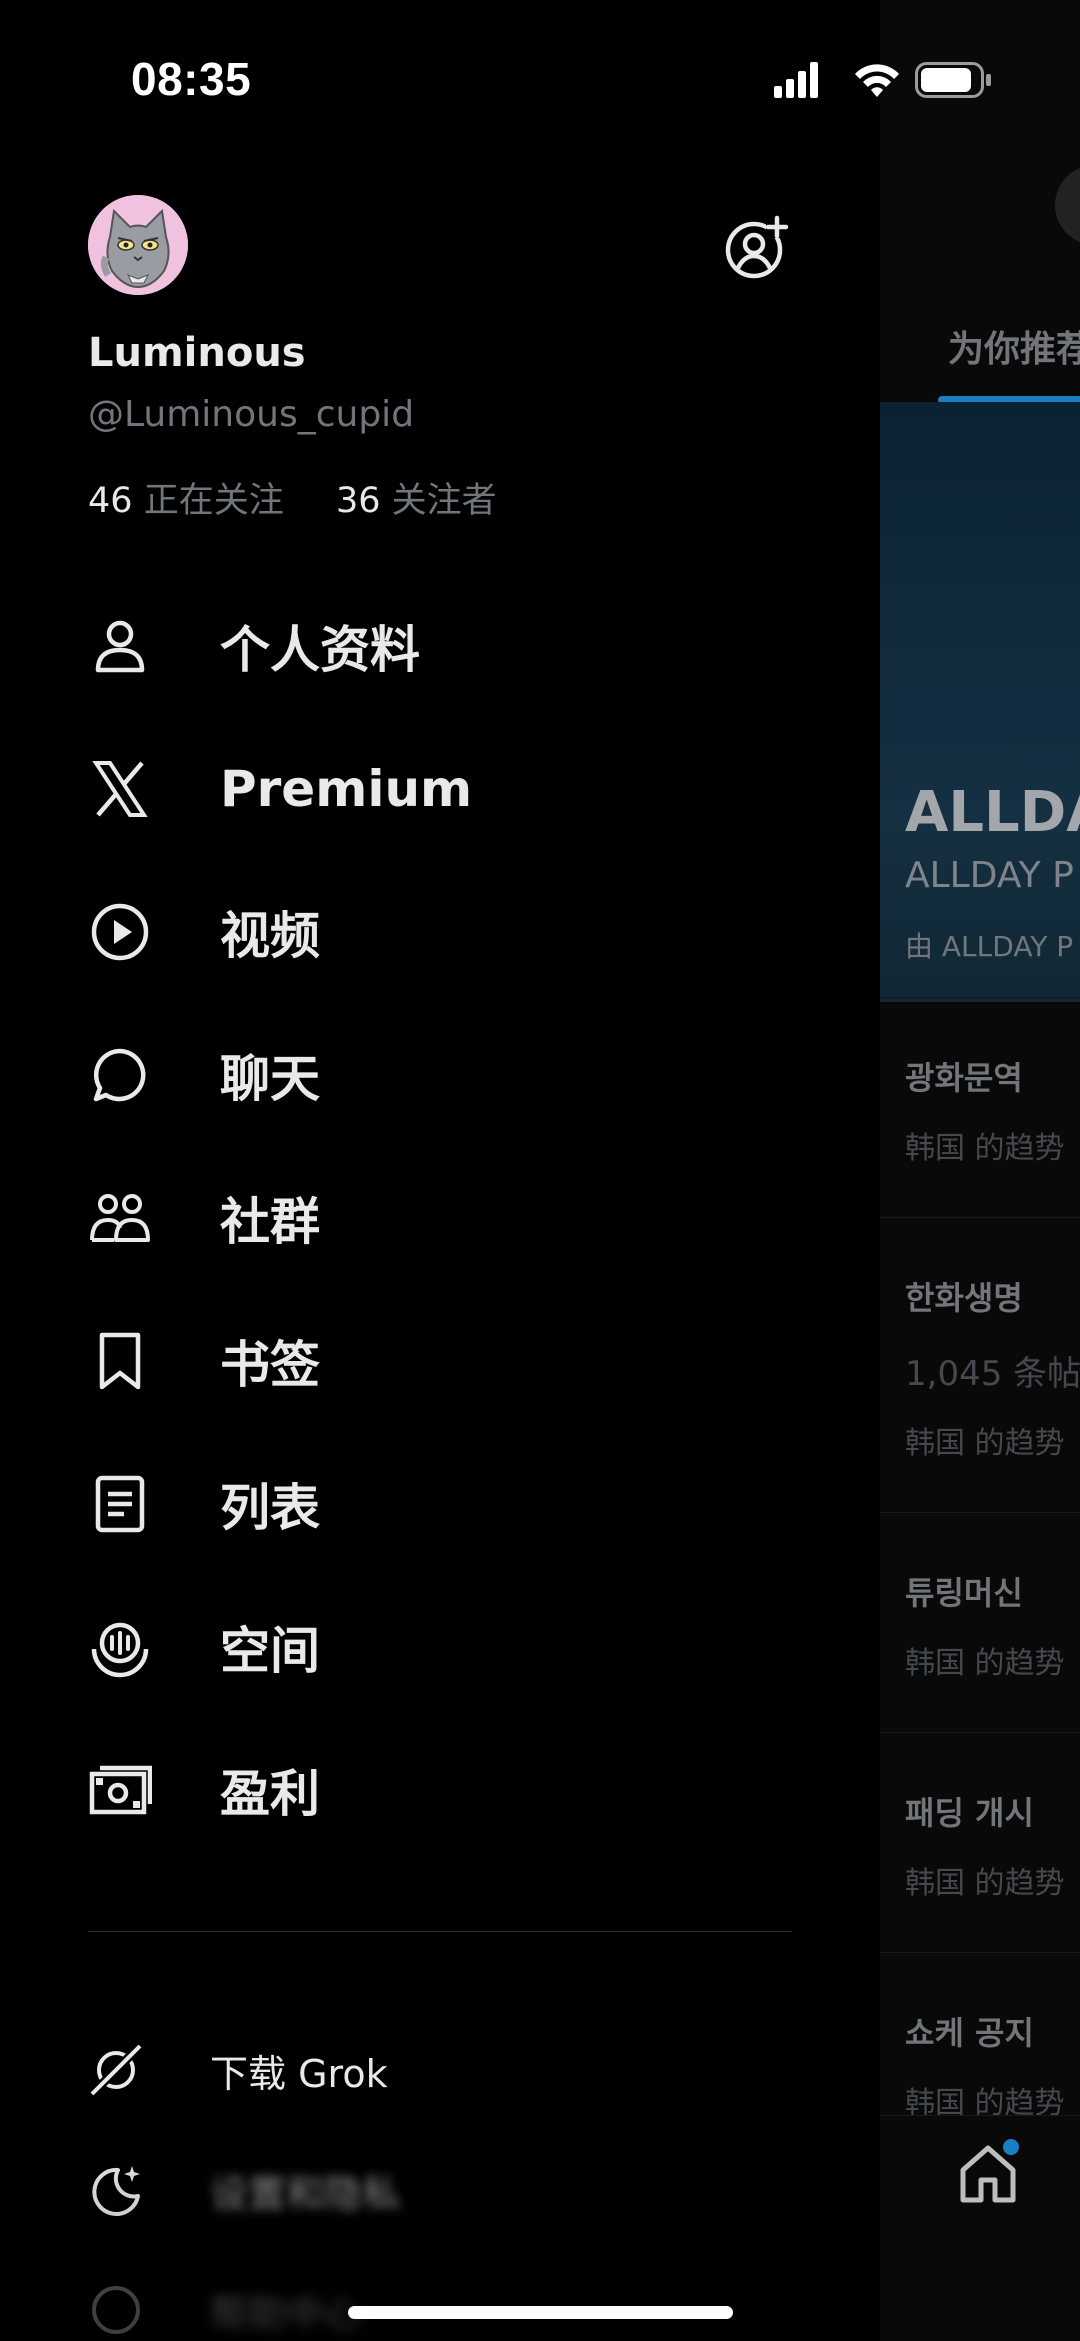 The height and width of the screenshot is (2341, 1080). What do you see at coordinates (438, 2190) in the screenshot?
I see `settings-privacy-item: 设置和隐私` at bounding box center [438, 2190].